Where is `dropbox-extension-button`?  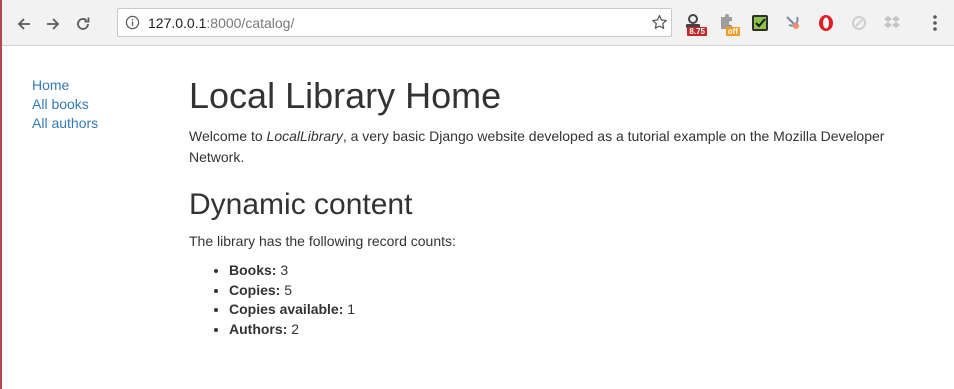
dropbox-extension-button is located at coordinates (892, 23).